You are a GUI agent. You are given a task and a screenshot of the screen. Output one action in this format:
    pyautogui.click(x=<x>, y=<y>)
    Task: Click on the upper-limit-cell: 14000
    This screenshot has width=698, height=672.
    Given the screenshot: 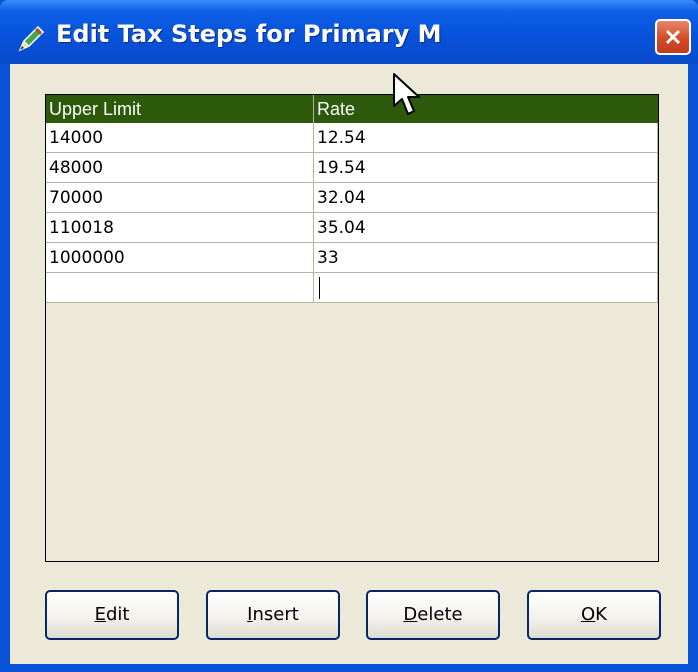 What is the action you would take?
    pyautogui.click(x=180, y=138)
    